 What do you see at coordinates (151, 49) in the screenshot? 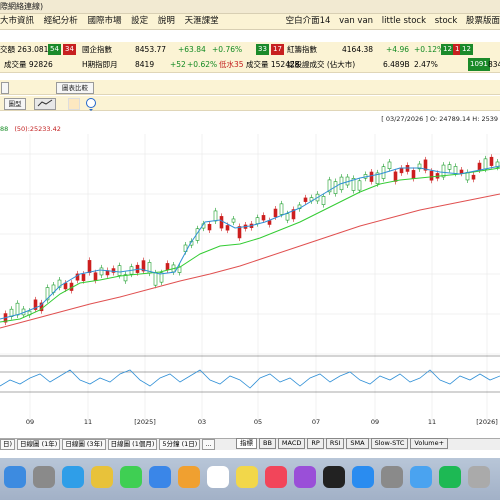
I see `hscei-value: 8453.77` at bounding box center [151, 49].